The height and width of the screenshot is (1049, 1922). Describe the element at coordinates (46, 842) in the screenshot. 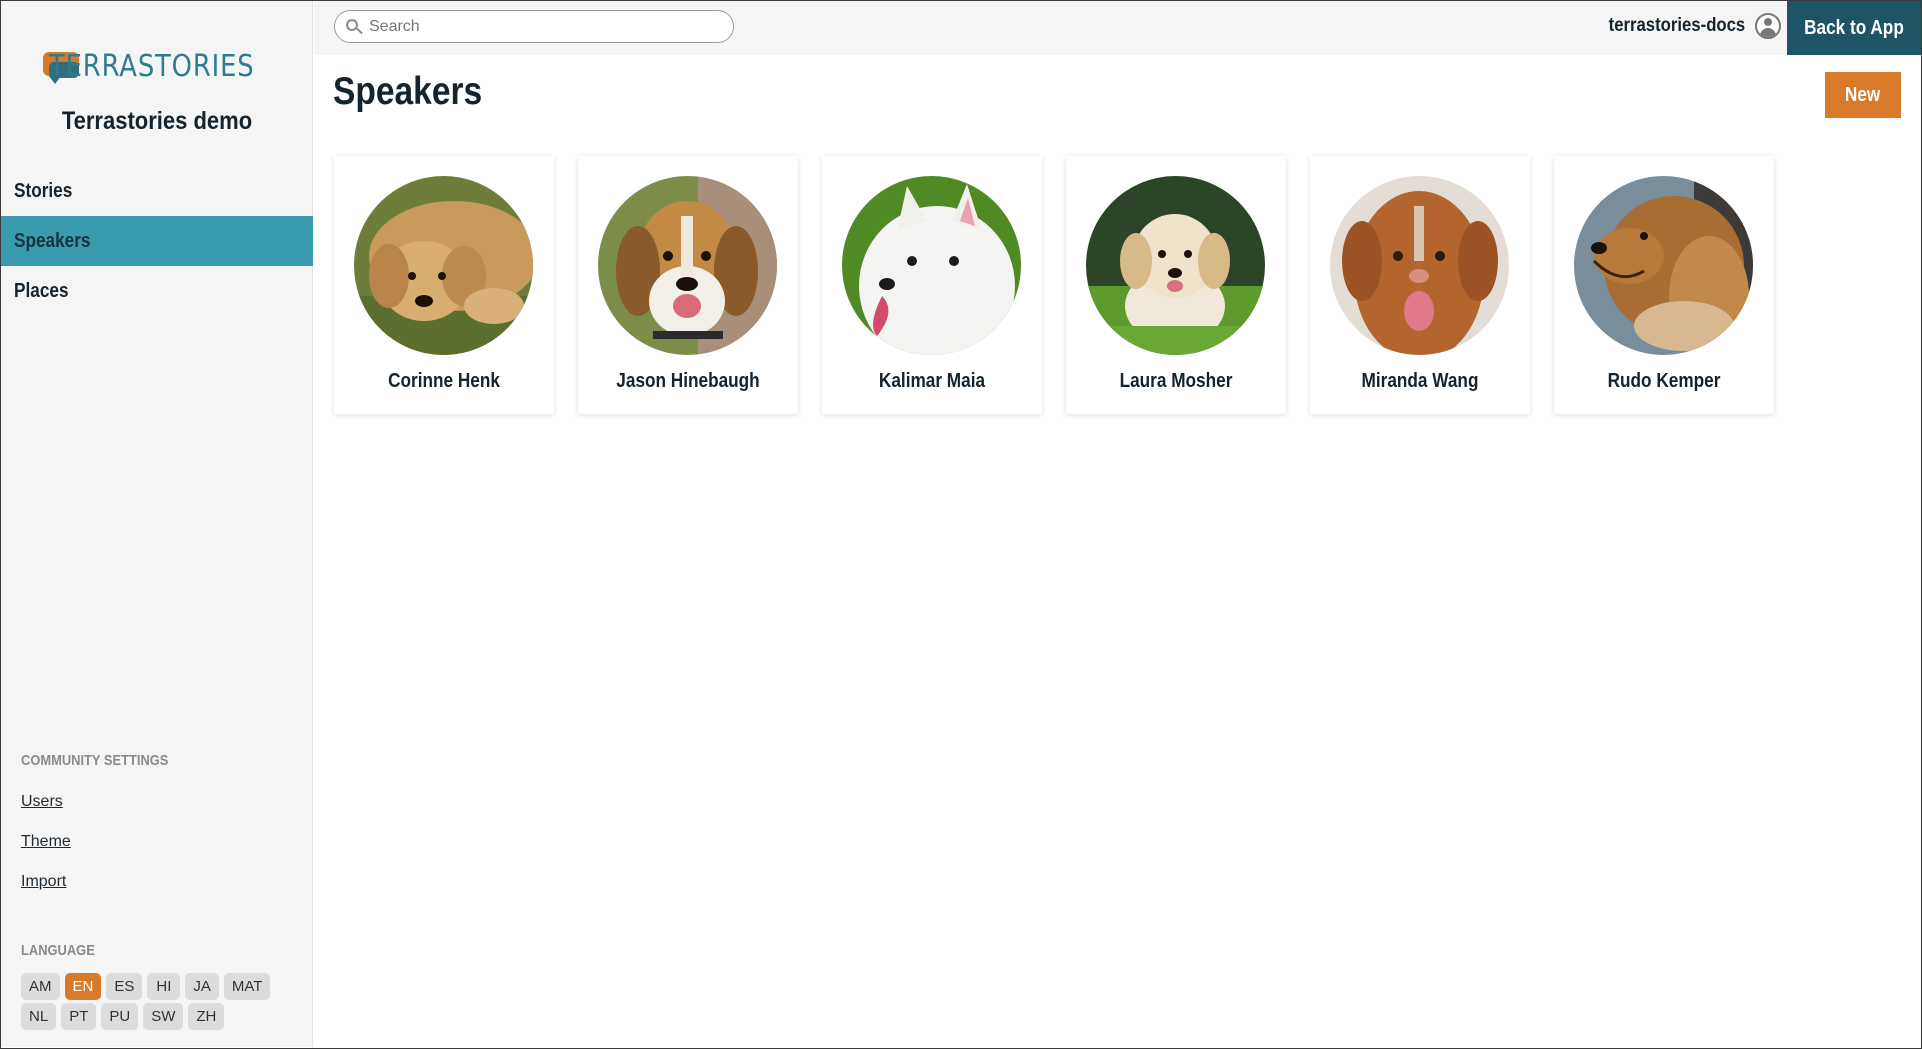

I see `settings-link-theme: Theme` at that location.